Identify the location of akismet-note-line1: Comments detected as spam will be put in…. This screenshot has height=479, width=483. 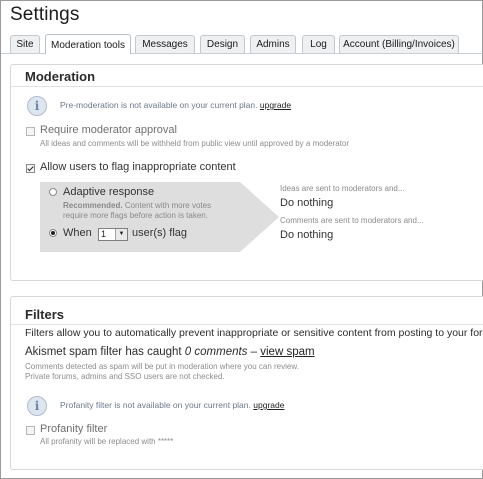
(162, 366).